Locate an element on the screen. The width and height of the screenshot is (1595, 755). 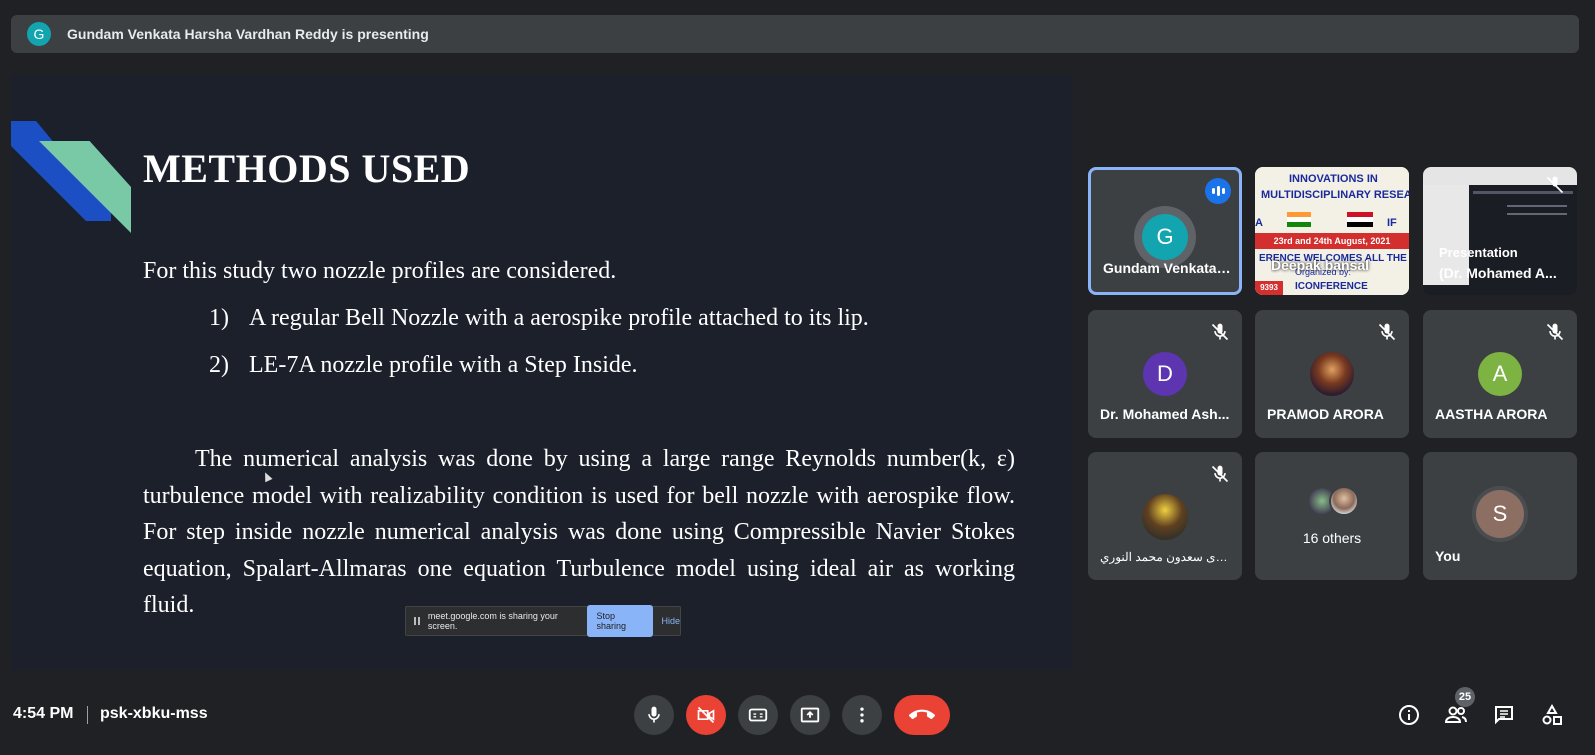
participant-name: Deepak bansal is located at coordinates (1320, 265).